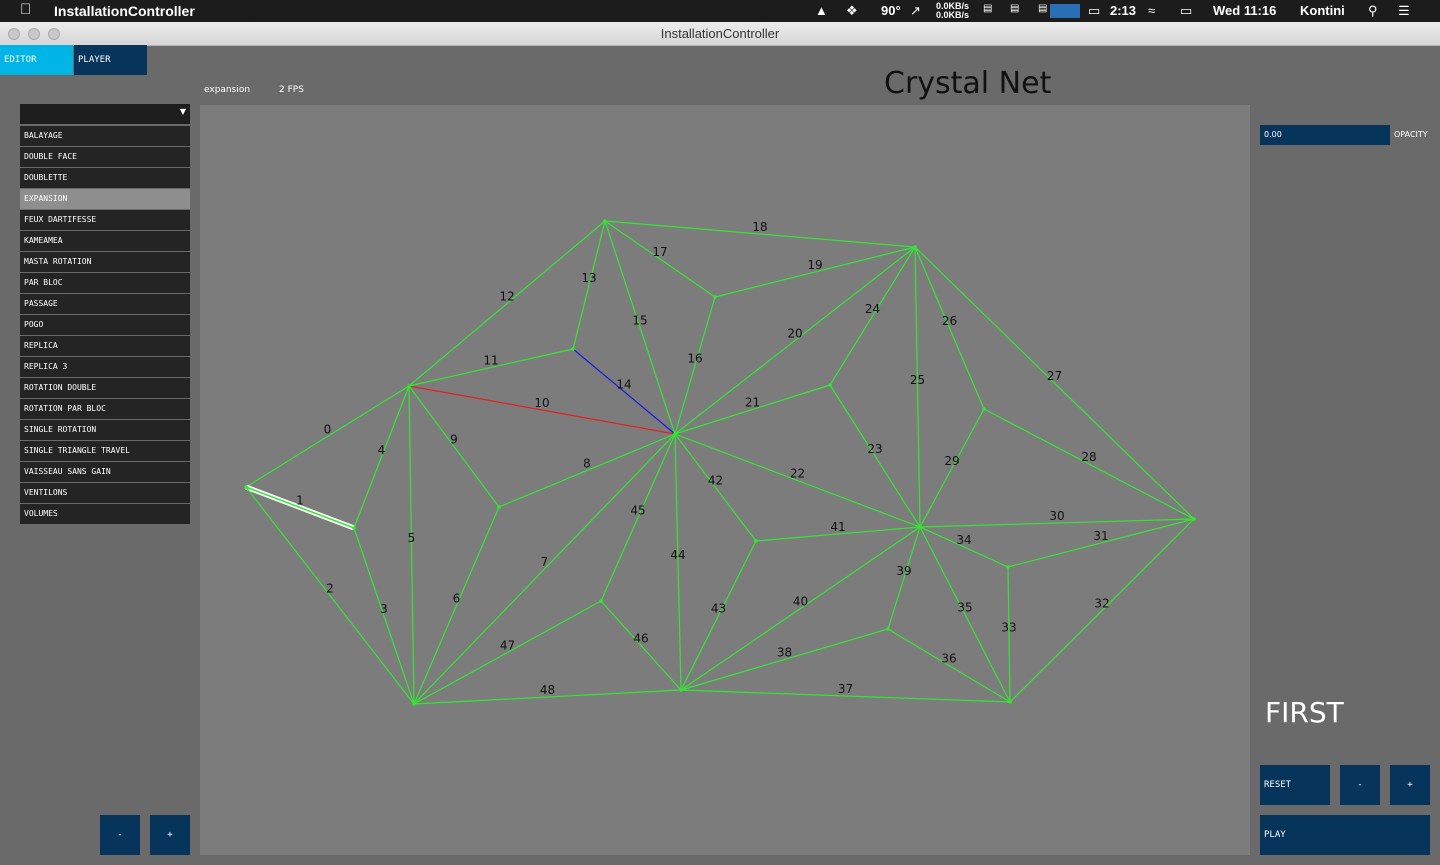 The image size is (1440, 865). Describe the element at coordinates (105, 199) in the screenshot. I see `preset-item: EXPANSION` at that location.